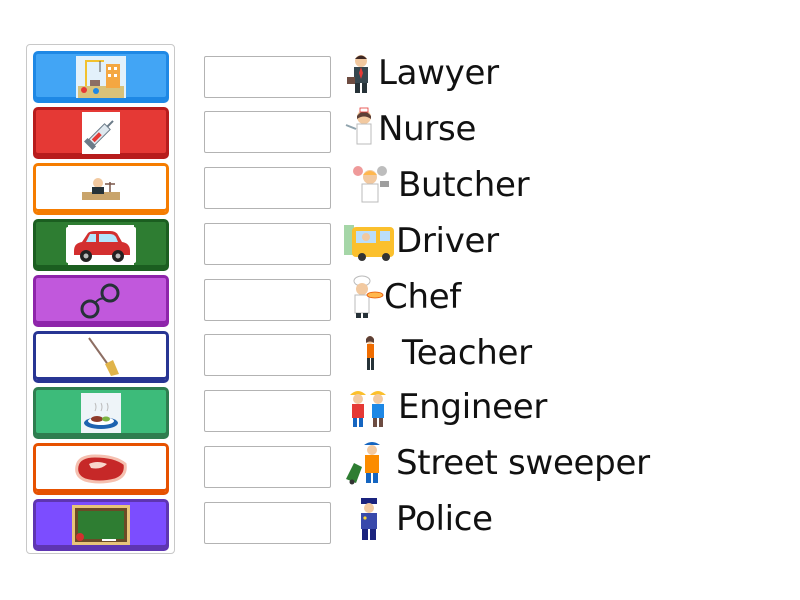 This screenshot has width=800, height=600. What do you see at coordinates (370, 519) in the screenshot?
I see `police-officer-icon` at bounding box center [370, 519].